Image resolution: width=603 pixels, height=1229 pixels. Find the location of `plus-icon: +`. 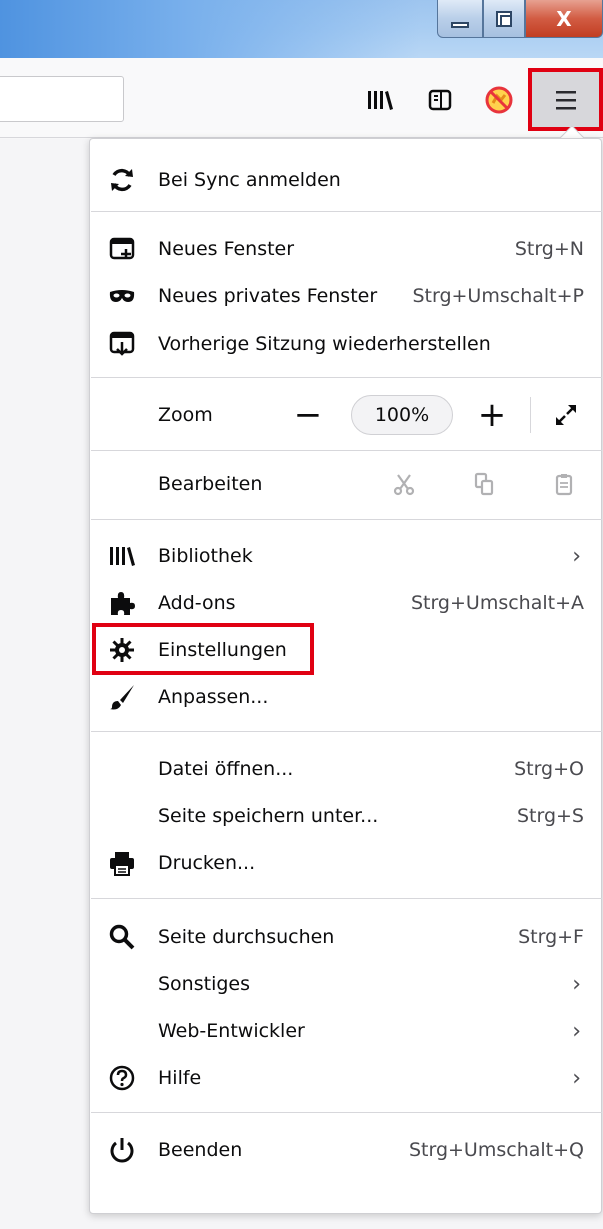

plus-icon: + is located at coordinates (492, 415).